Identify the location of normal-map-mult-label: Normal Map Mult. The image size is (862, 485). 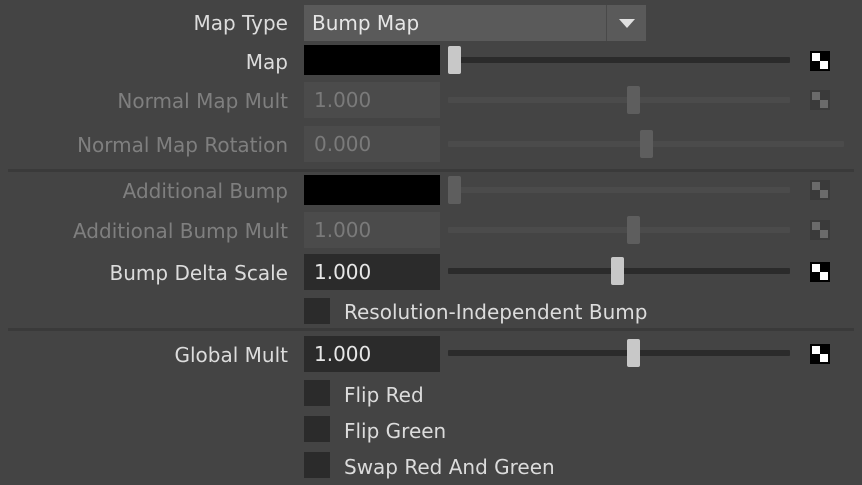
(202, 101).